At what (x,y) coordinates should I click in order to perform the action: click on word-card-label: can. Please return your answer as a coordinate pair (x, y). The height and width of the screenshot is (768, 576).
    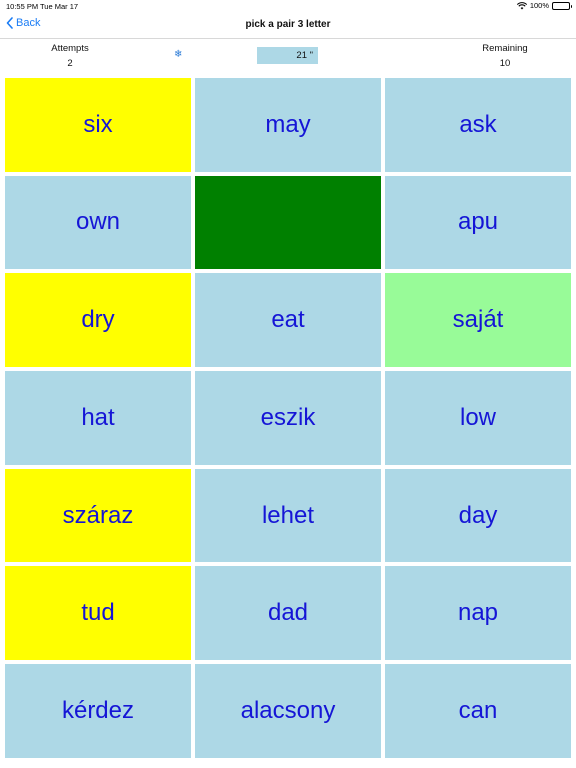
    Looking at the image, I should click on (478, 710).